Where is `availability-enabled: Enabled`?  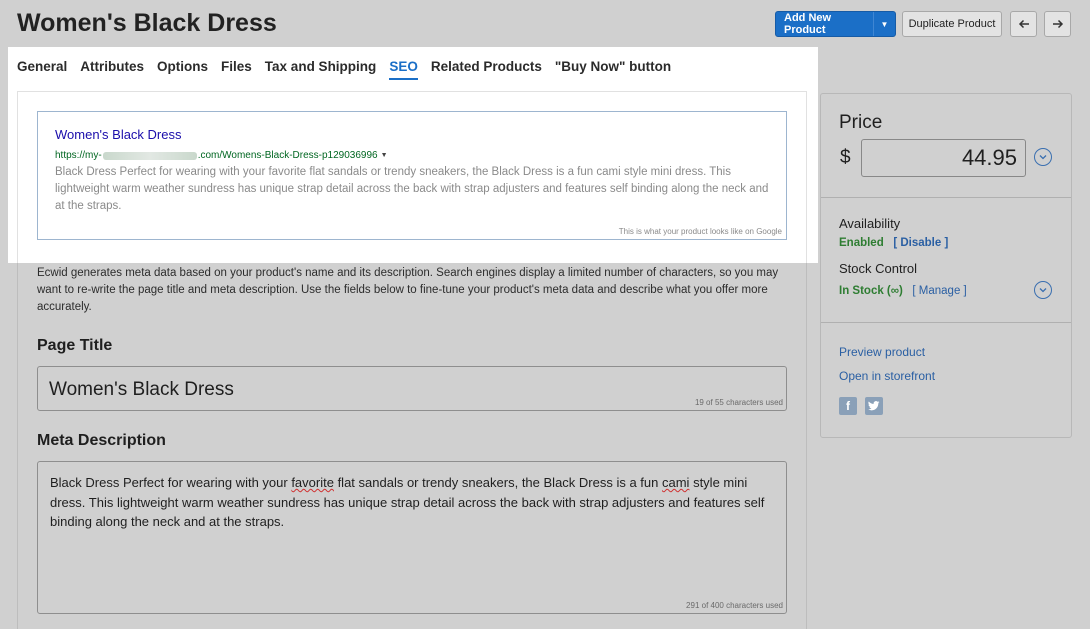 availability-enabled: Enabled is located at coordinates (861, 243).